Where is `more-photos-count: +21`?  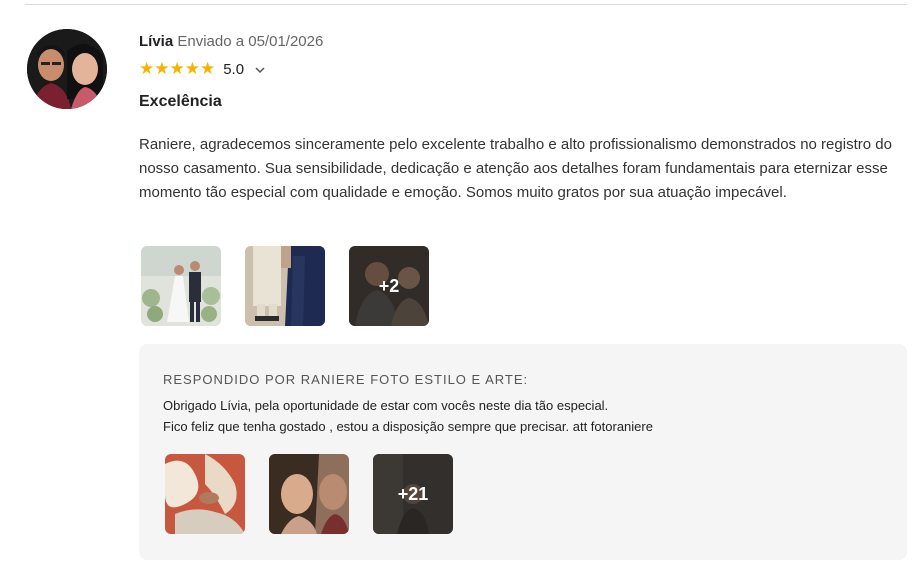
more-photos-count: +21 is located at coordinates (413, 494).